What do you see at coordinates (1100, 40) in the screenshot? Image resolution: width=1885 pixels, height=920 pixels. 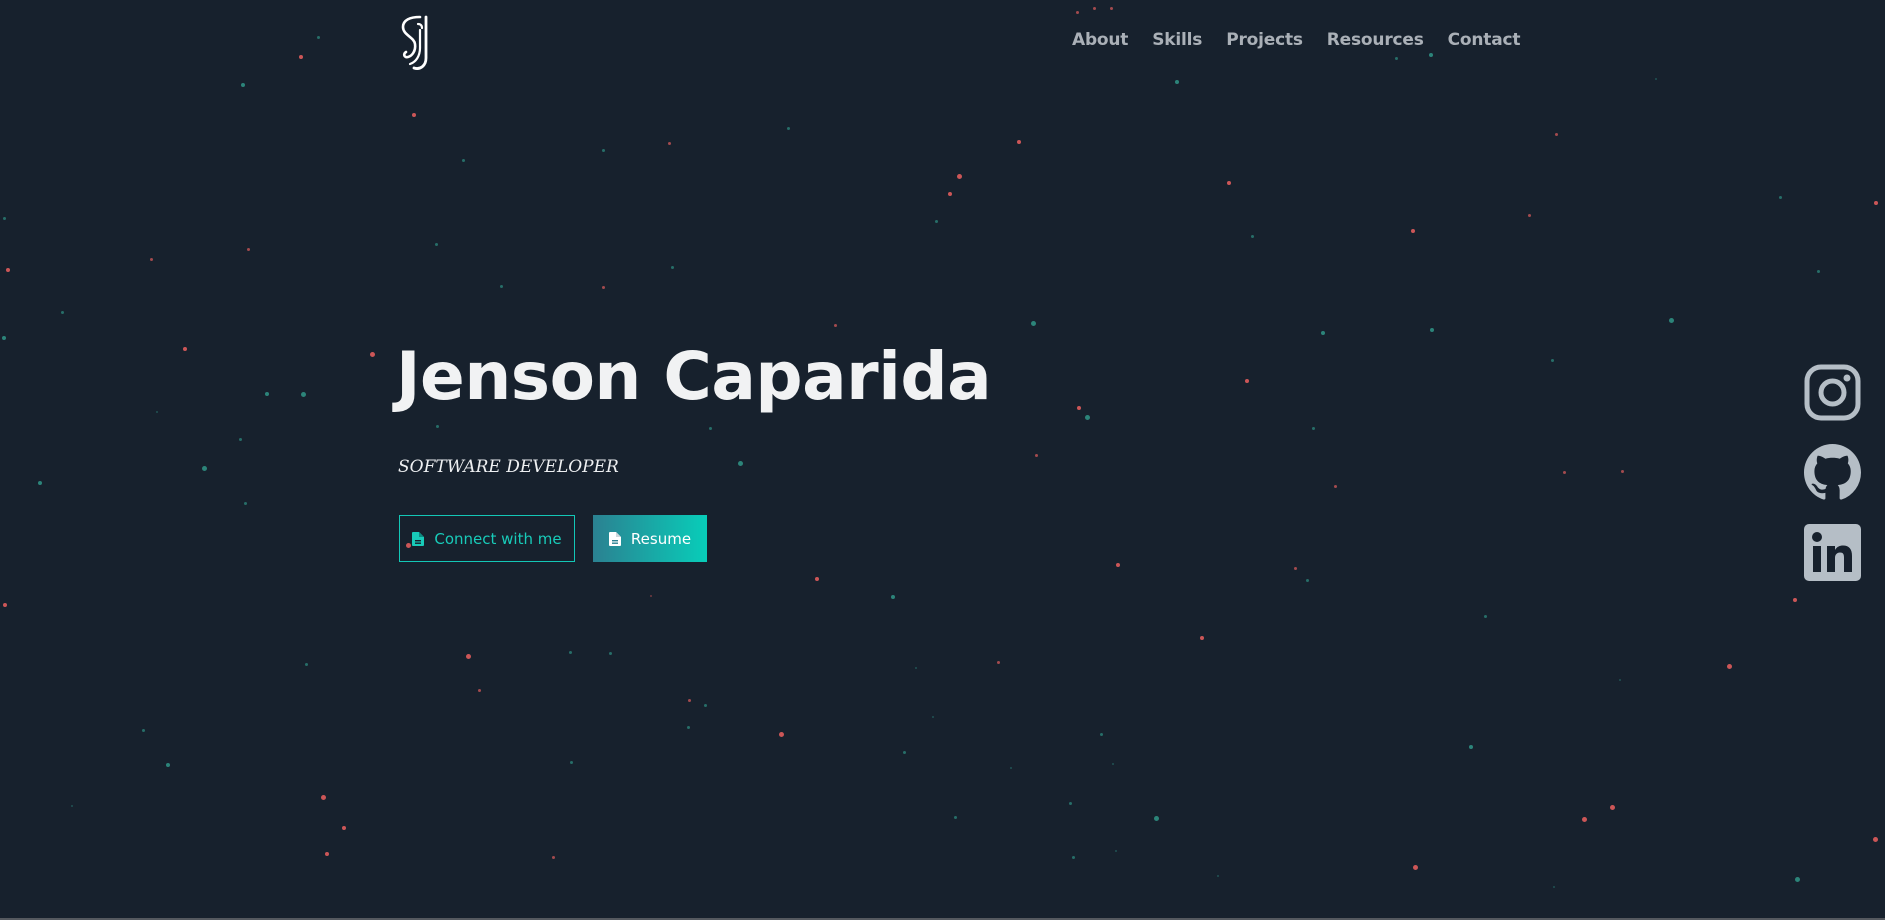 I see `nav-link-about: About` at bounding box center [1100, 40].